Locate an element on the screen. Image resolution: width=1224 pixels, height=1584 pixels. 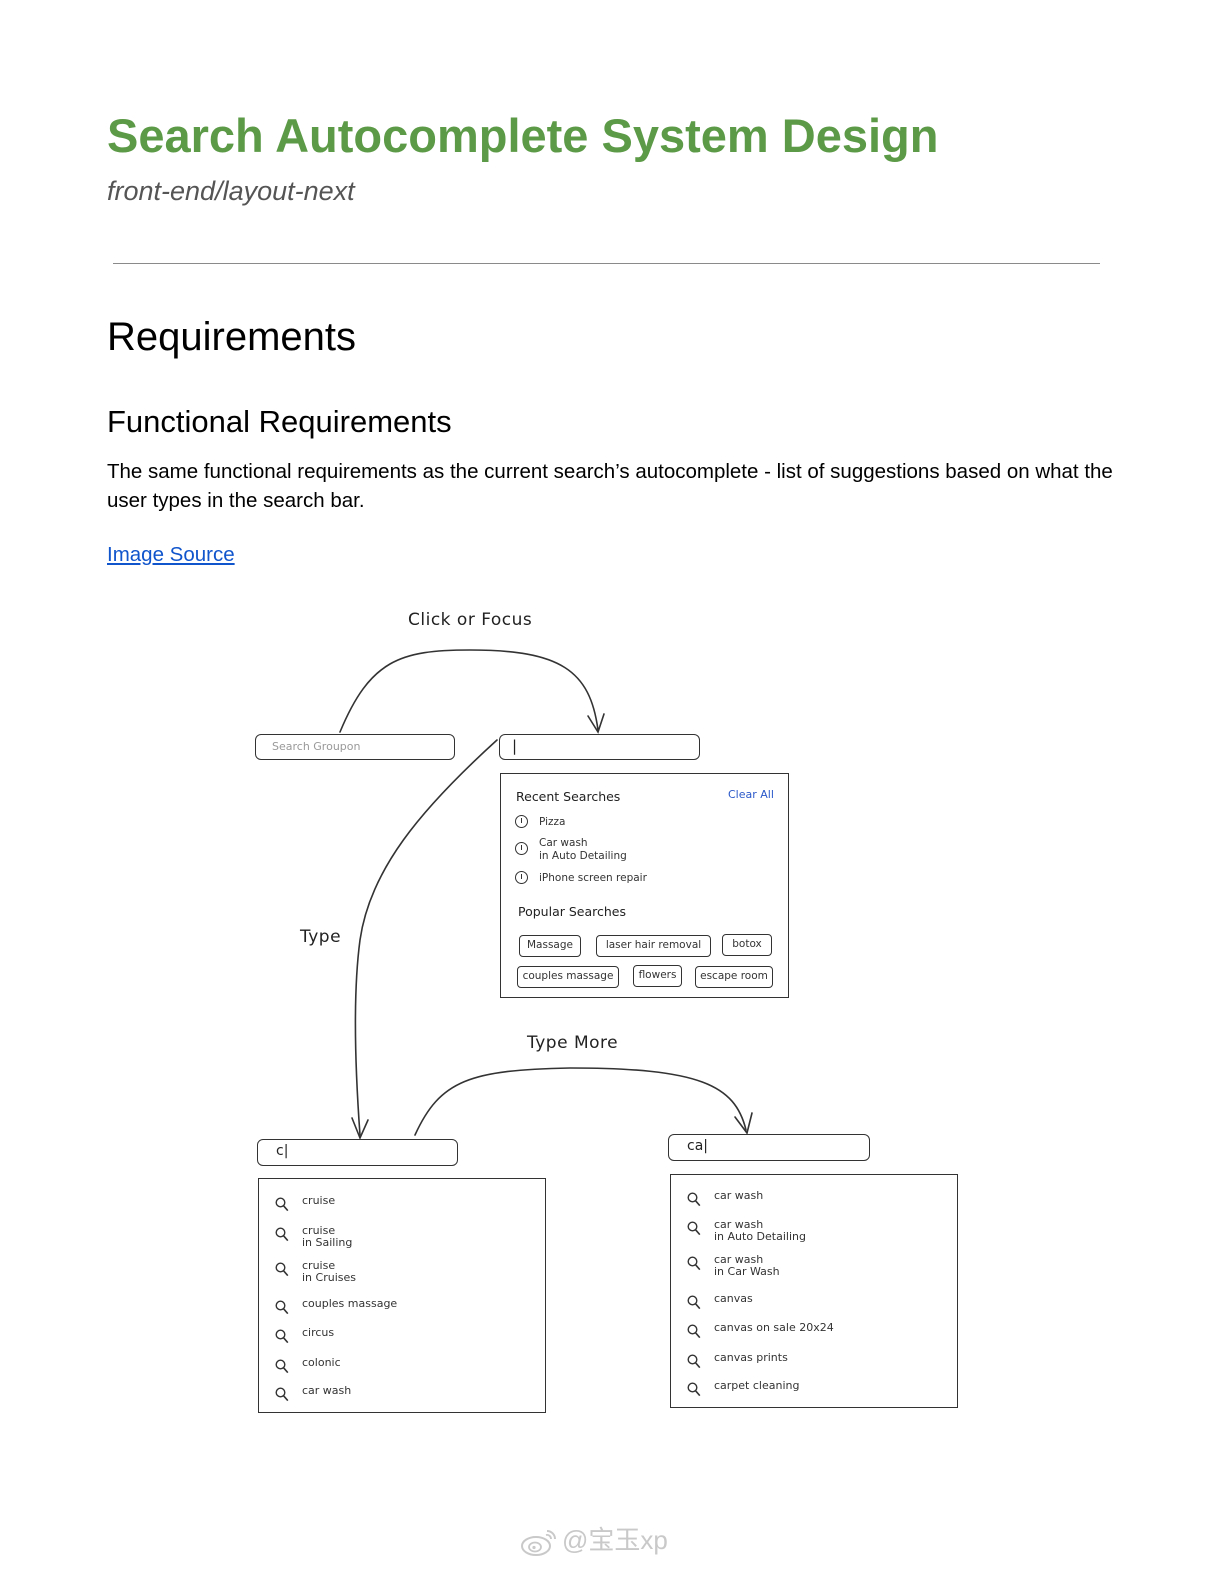
popular-chip: laser hair removal is located at coordinates (653, 946).